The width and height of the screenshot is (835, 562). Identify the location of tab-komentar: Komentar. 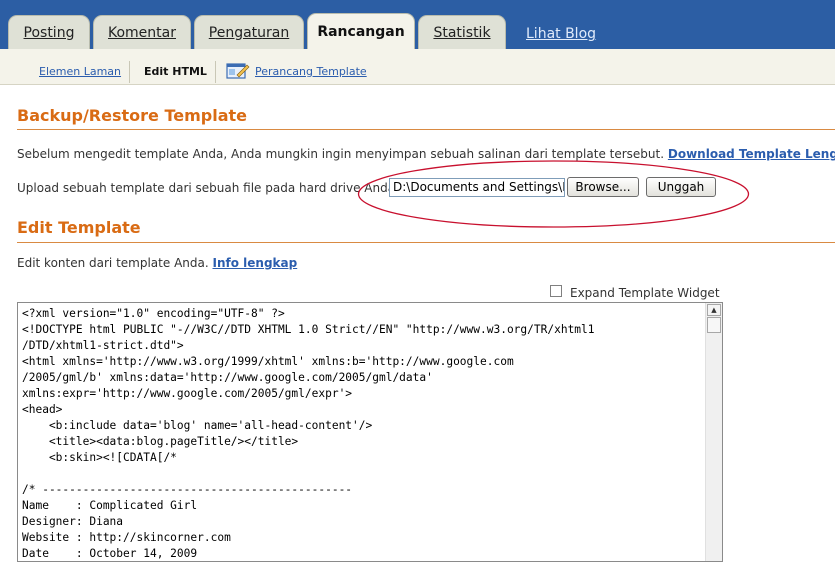
(142, 32).